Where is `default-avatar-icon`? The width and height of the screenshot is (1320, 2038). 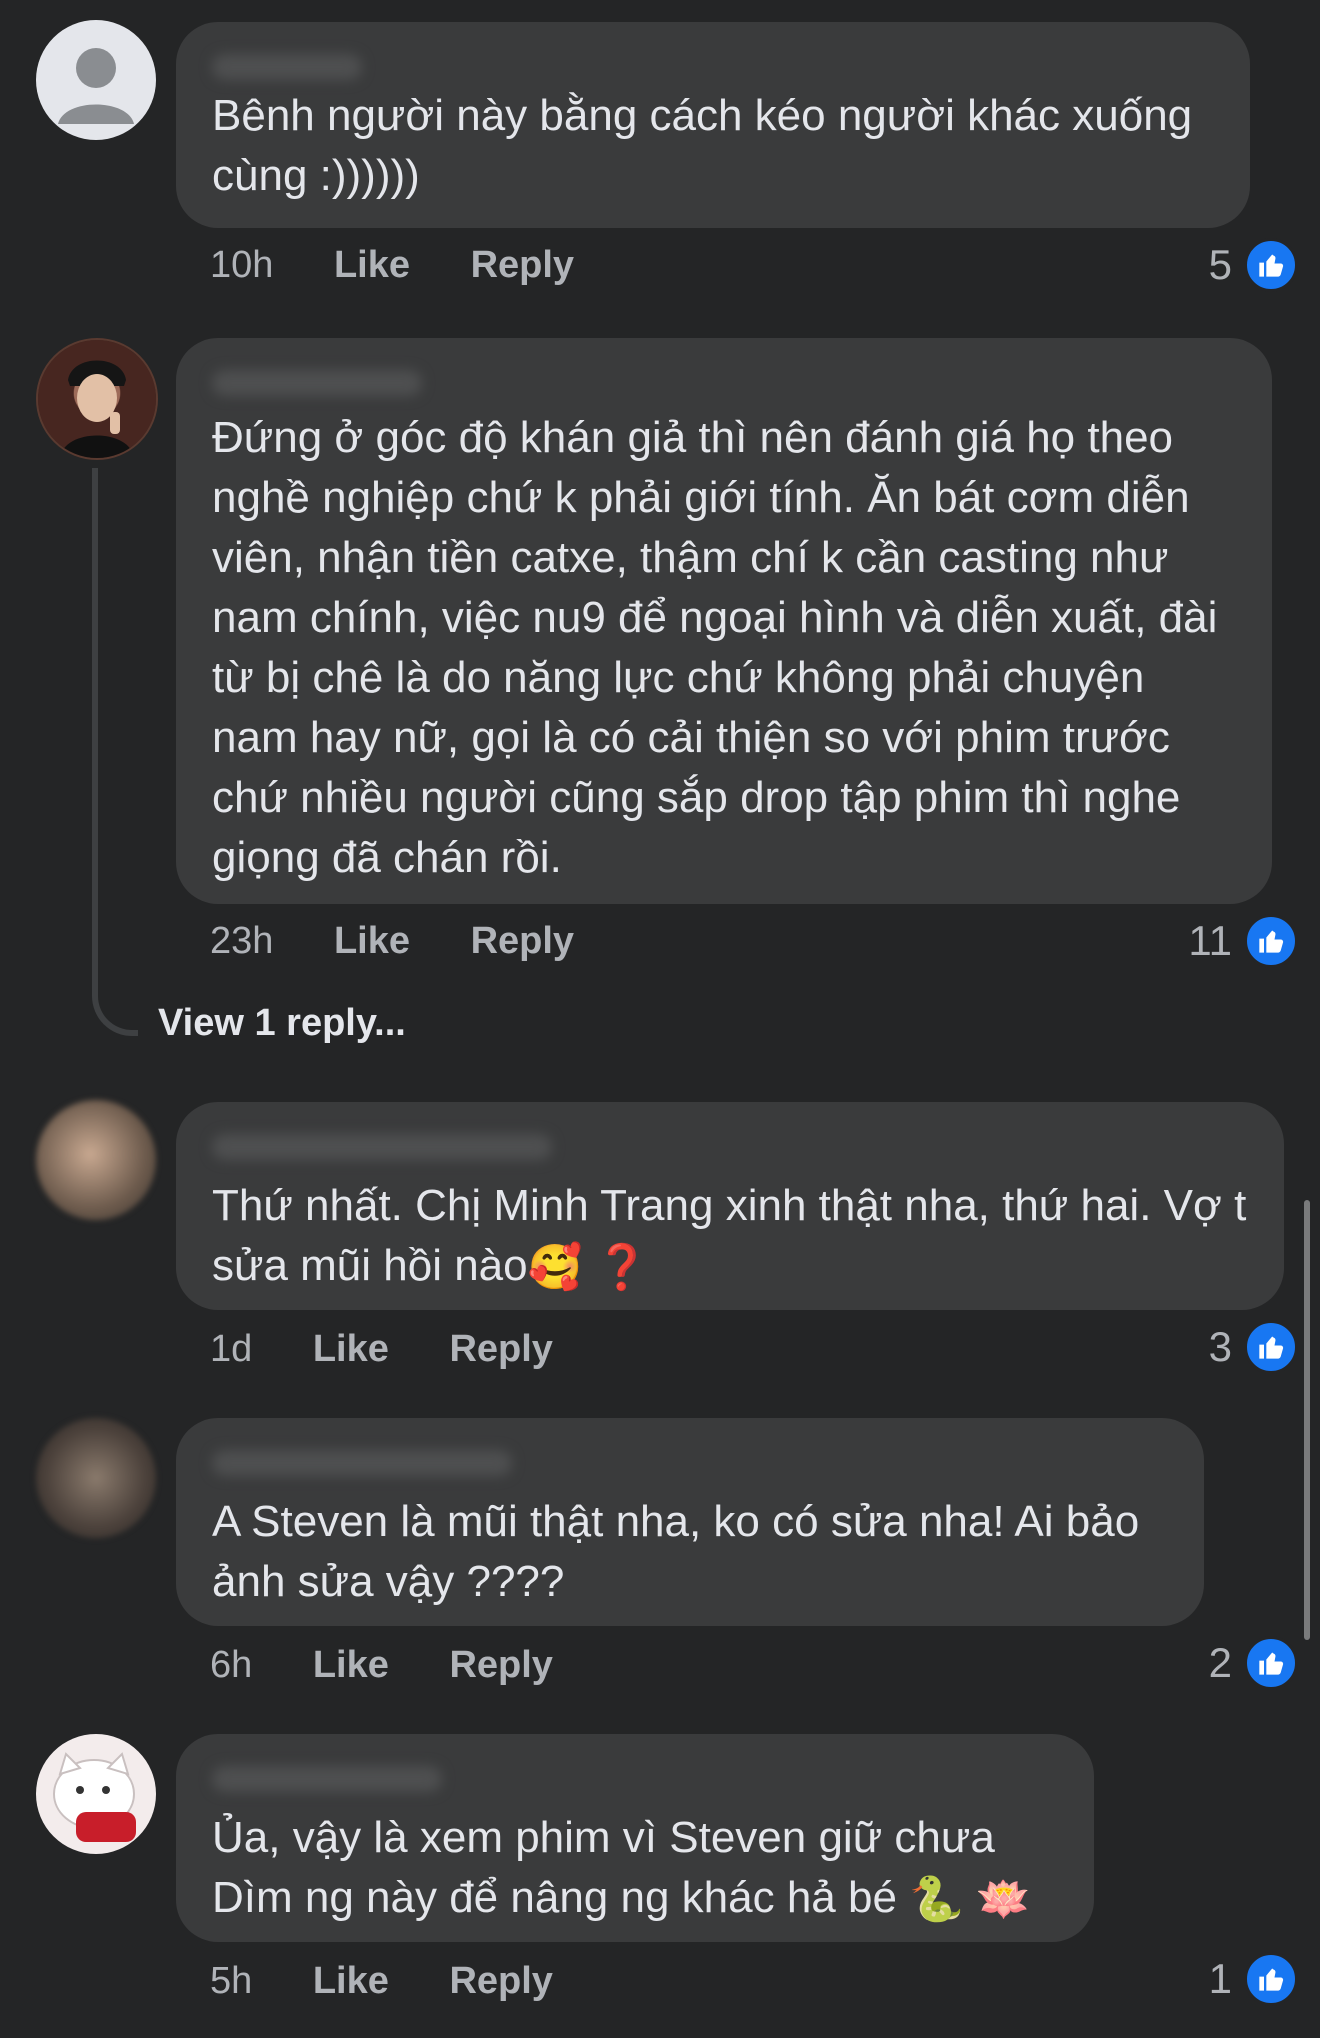 default-avatar-icon is located at coordinates (96, 80).